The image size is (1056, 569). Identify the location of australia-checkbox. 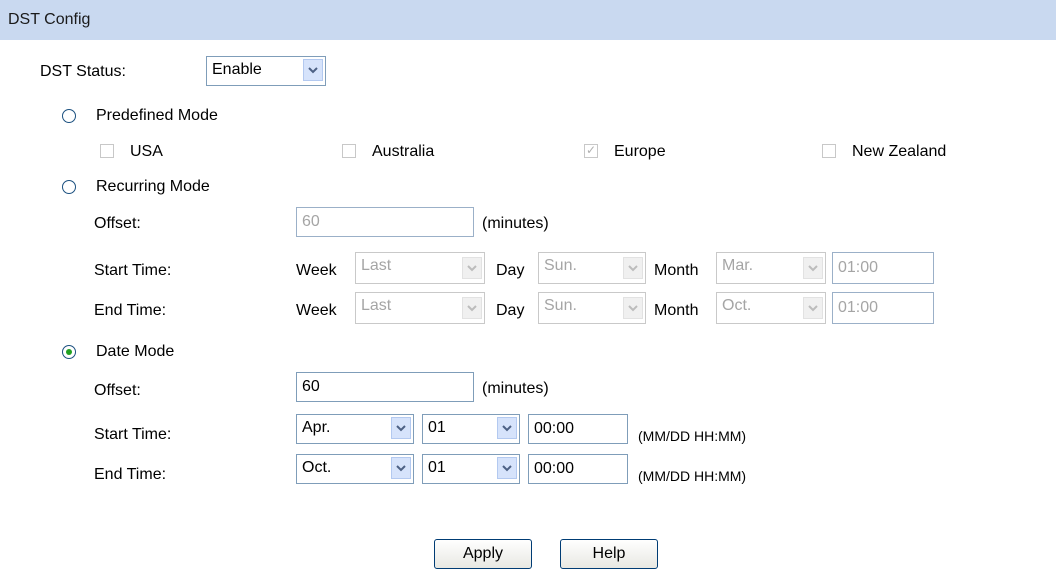
(349, 151).